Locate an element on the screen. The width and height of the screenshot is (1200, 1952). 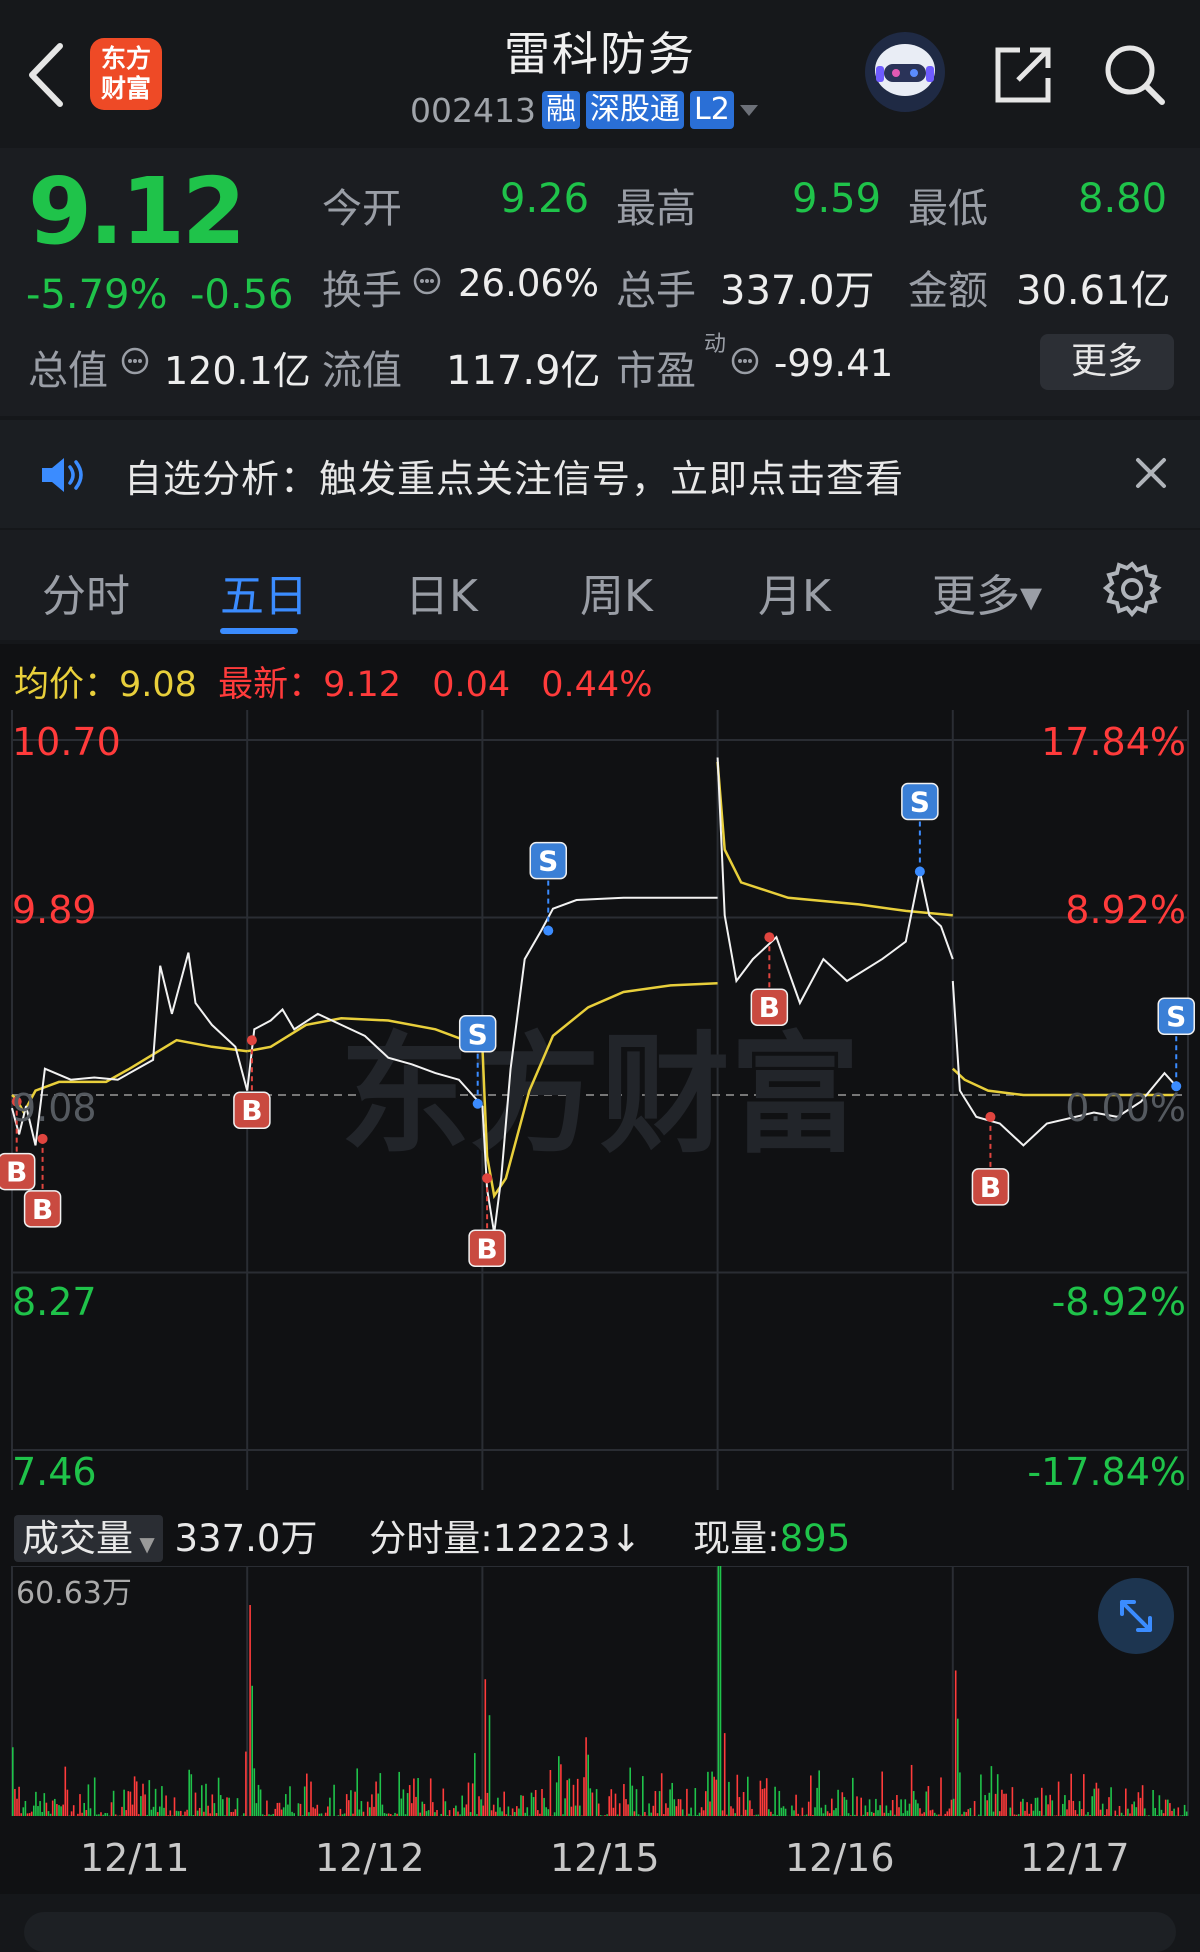
watermark: 东方财富 is located at coordinates (600, 1095).